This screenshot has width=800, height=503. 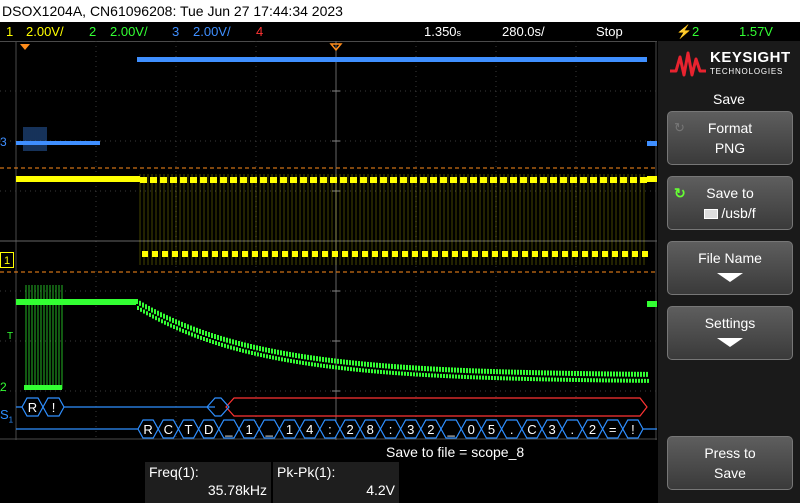 I want to click on run-state: Stop, so click(x=609, y=31).